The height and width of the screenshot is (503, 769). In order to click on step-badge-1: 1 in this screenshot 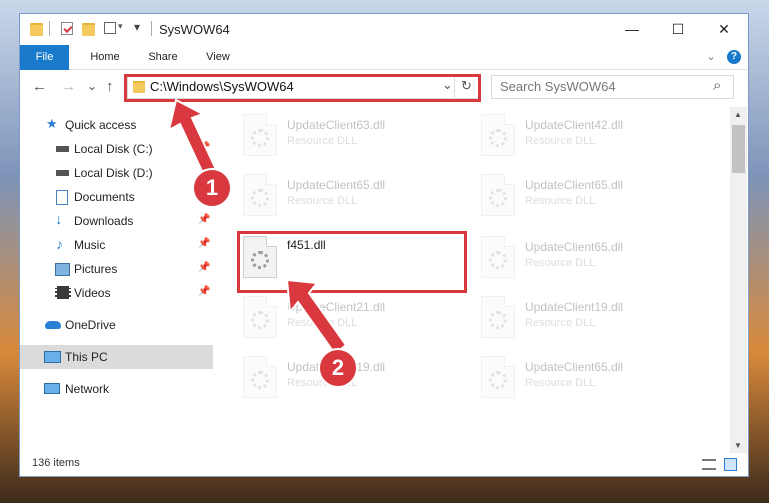, I will do `click(212, 188)`.